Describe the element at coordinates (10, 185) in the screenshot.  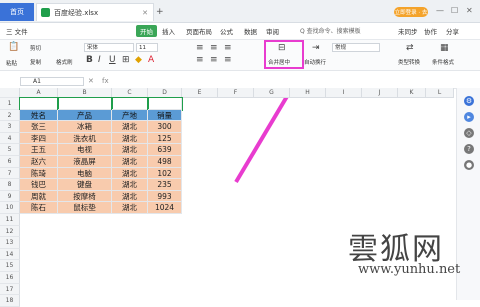
I see `row-header-8: 8` at that location.